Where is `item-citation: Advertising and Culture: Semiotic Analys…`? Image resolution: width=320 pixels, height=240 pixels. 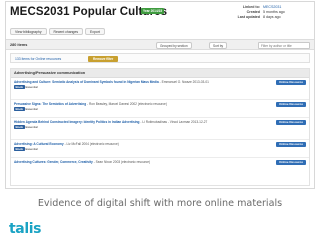
item-citation: Advertising and Culture: Semiotic Analys… is located at coordinates (141, 85).